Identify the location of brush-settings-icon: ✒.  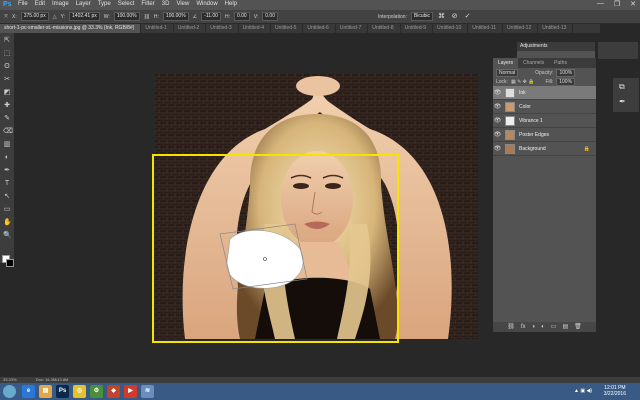
(622, 101).